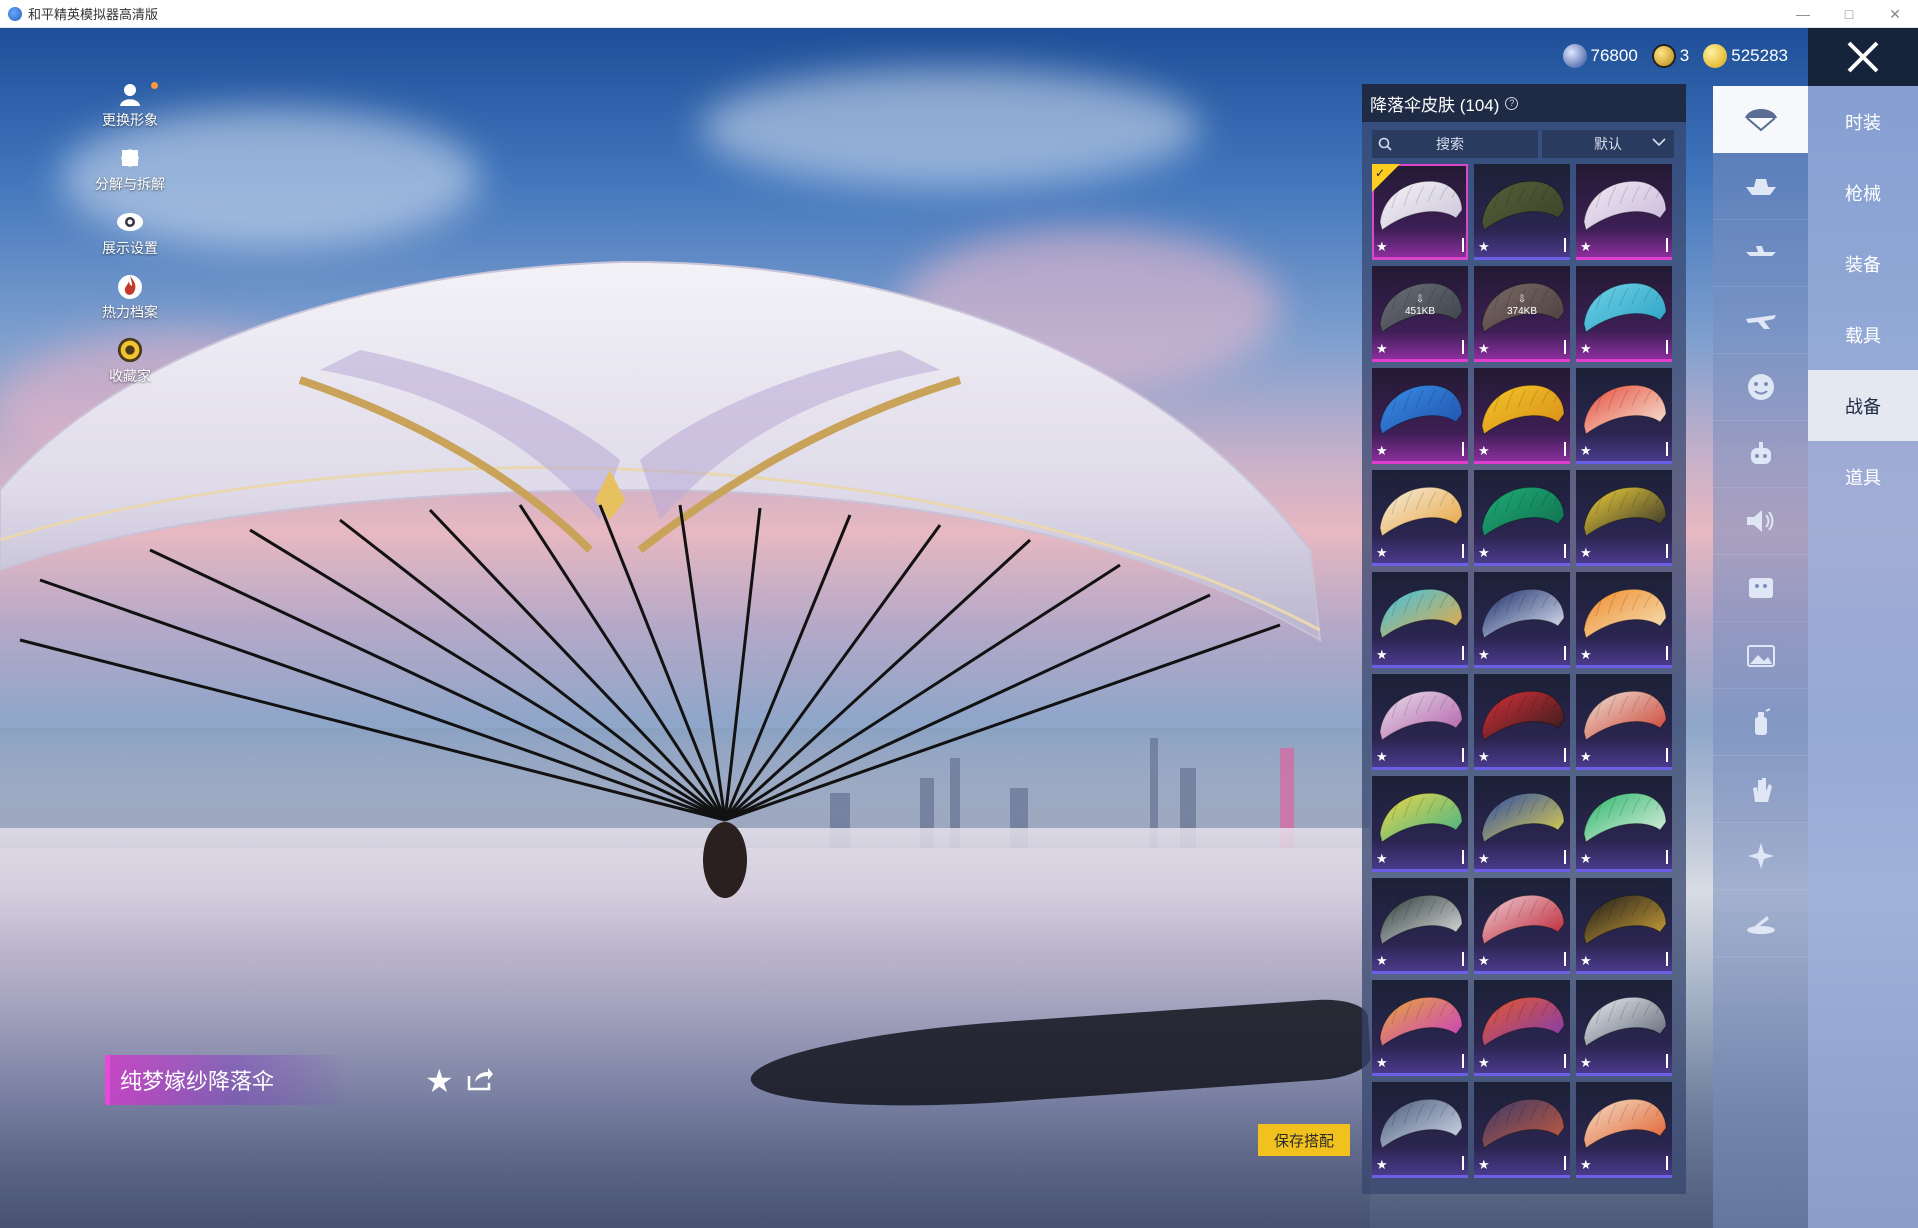 The height and width of the screenshot is (1228, 1918). I want to click on heat-archive-button: 热力档案, so click(130, 297).